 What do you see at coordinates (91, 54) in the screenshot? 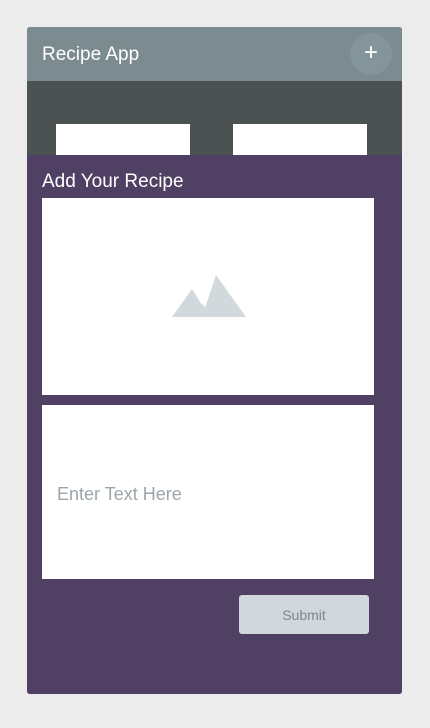
I see `app-title: Recipe App` at bounding box center [91, 54].